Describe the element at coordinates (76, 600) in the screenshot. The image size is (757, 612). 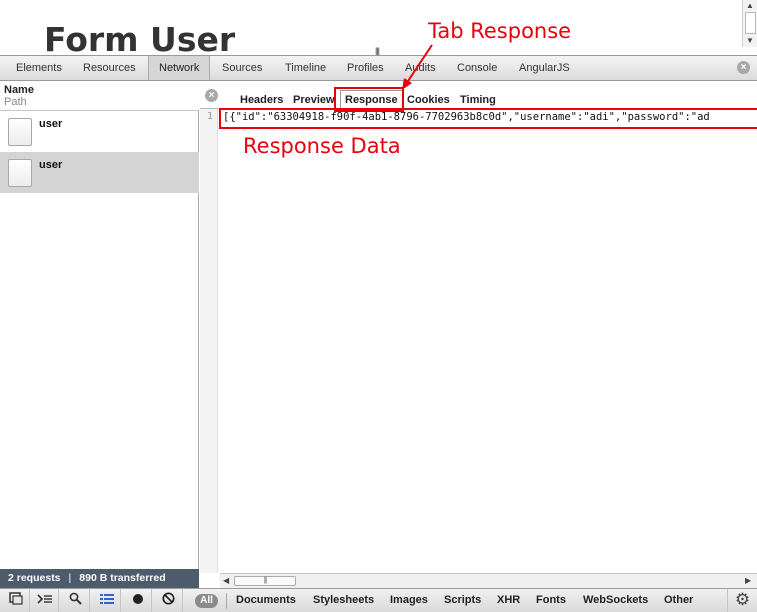
I see `search-icon` at that location.